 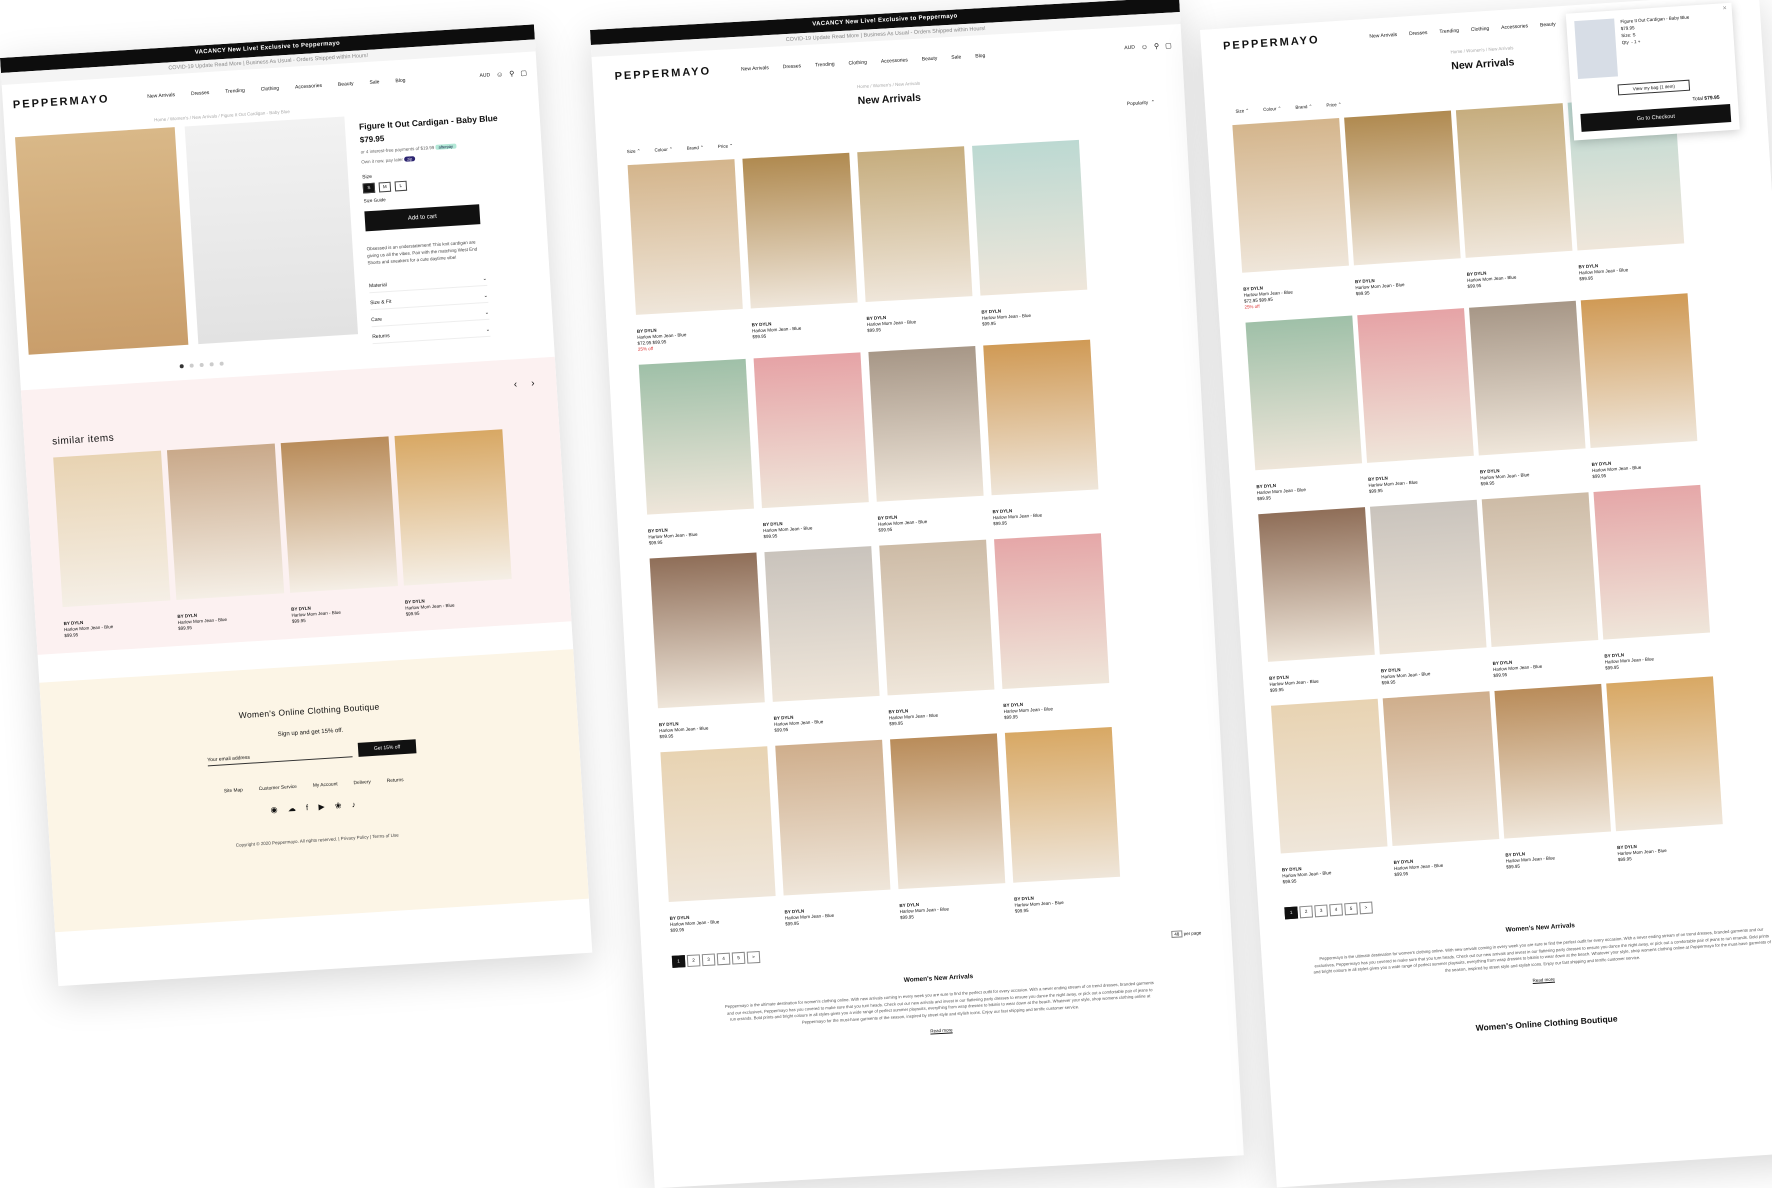 What do you see at coordinates (755, 69) in the screenshot?
I see `nav-new-arrivals: New Arrivals` at bounding box center [755, 69].